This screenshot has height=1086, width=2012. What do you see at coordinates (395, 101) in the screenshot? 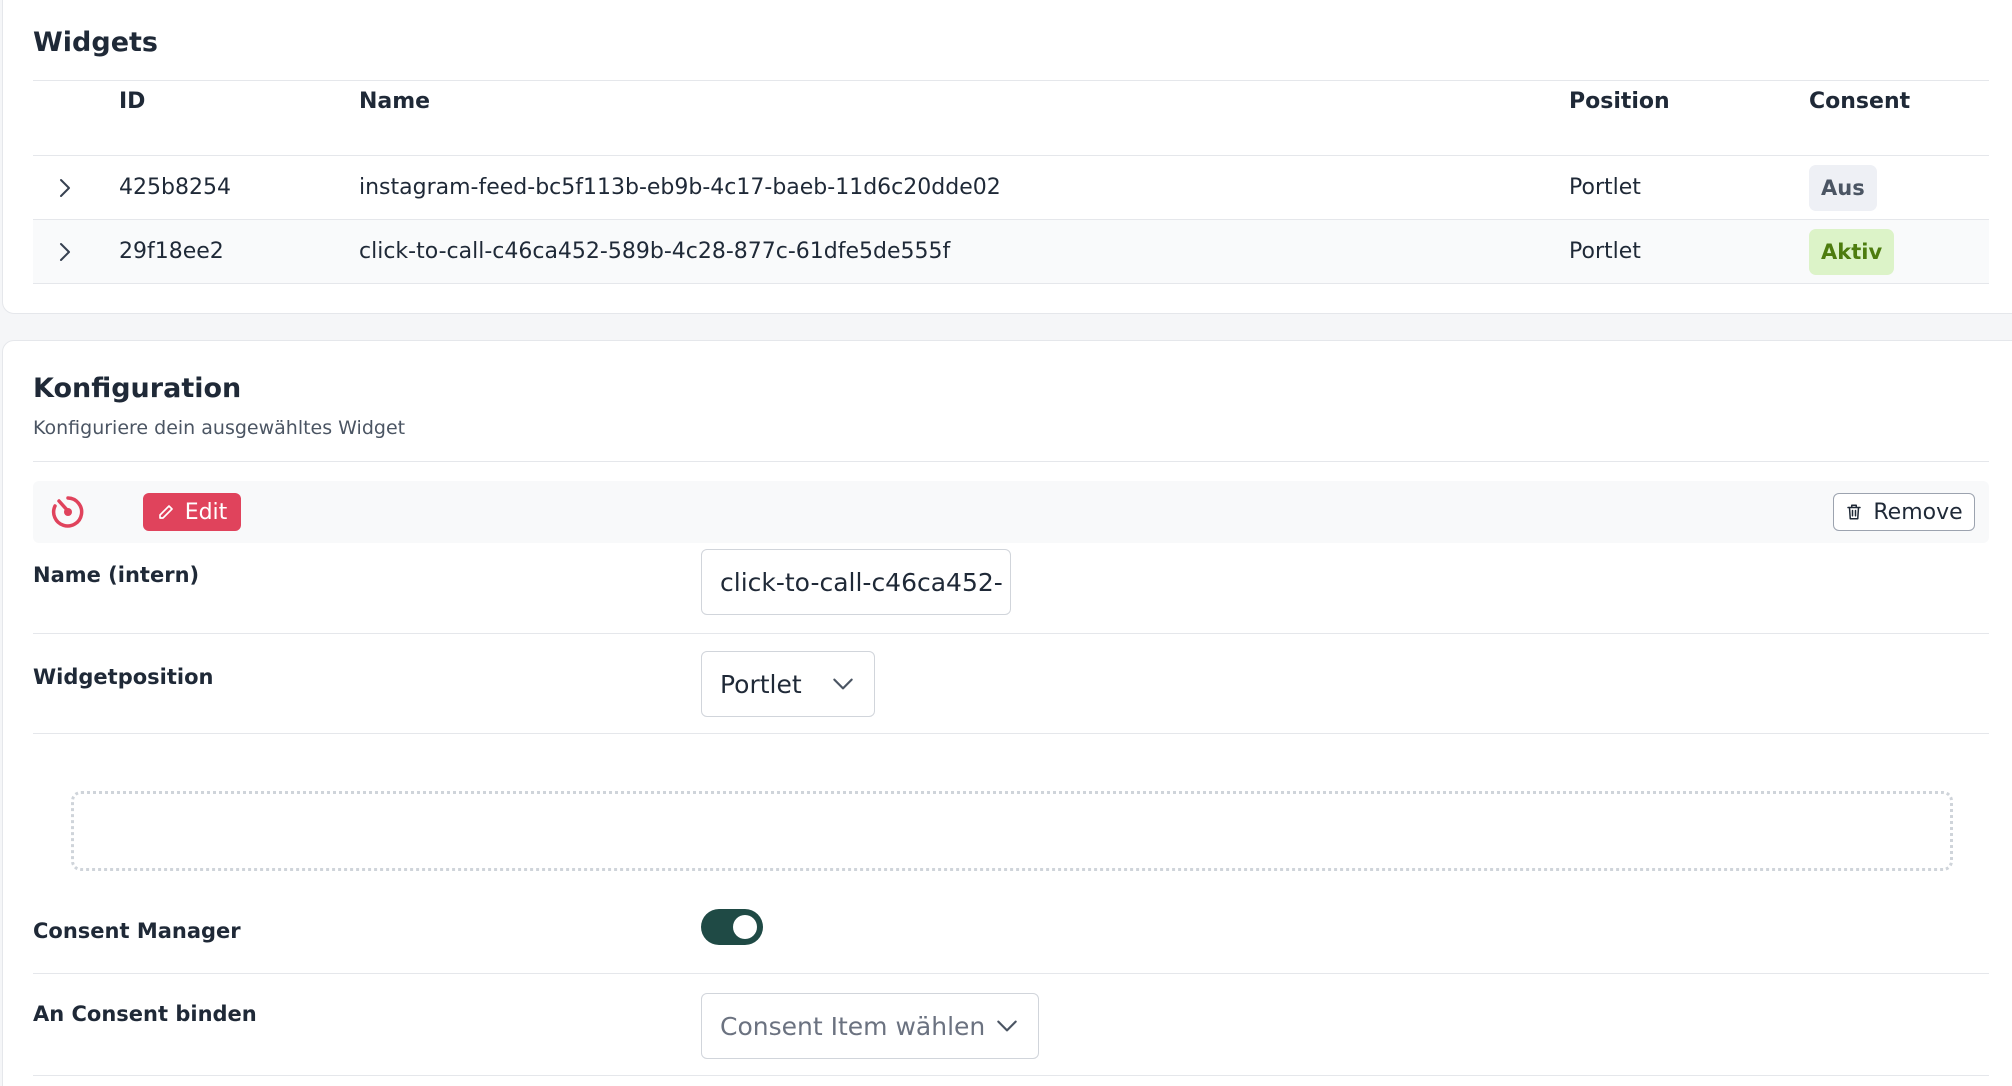
I see `column-header-name: Name` at bounding box center [395, 101].